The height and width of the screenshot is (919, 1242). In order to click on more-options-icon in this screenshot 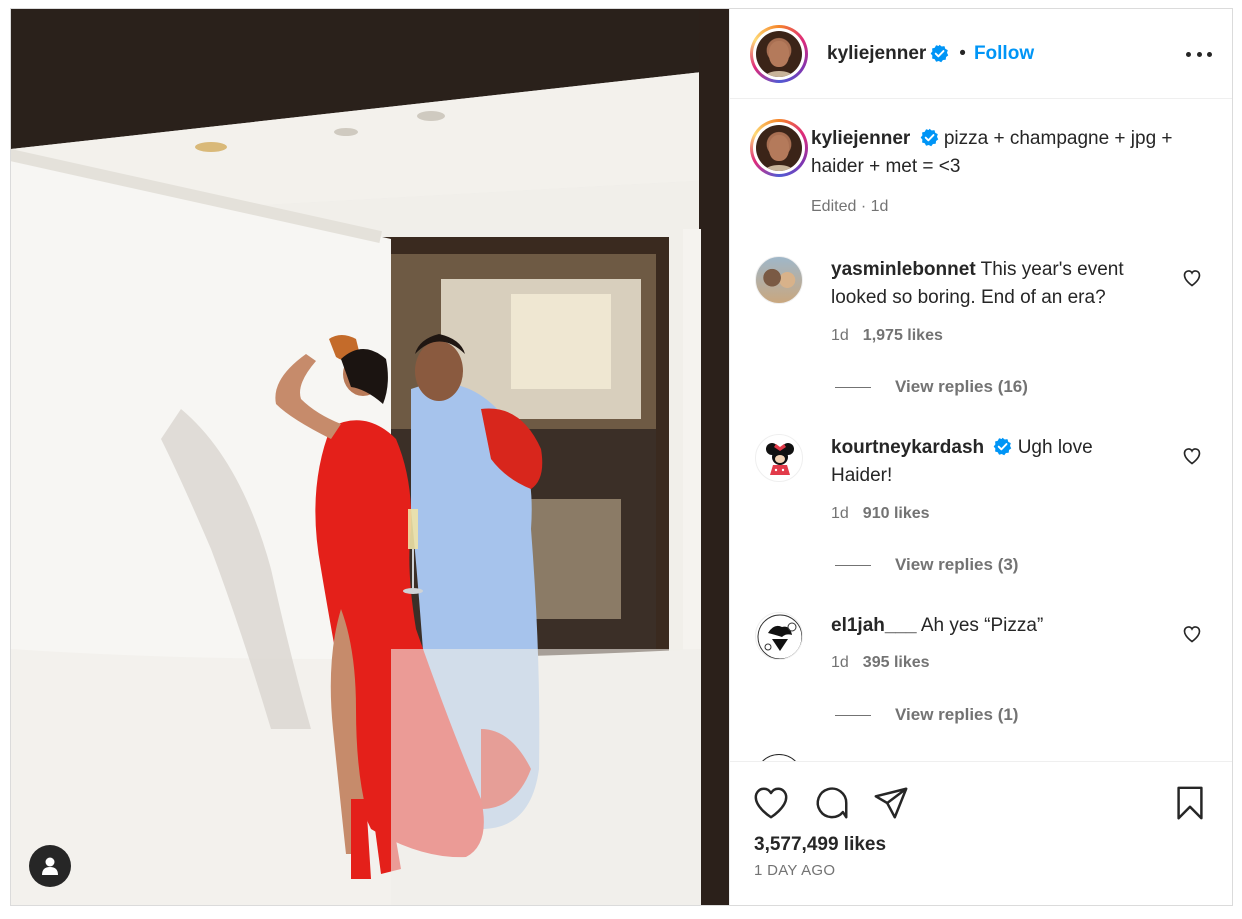, I will do `click(1199, 54)`.